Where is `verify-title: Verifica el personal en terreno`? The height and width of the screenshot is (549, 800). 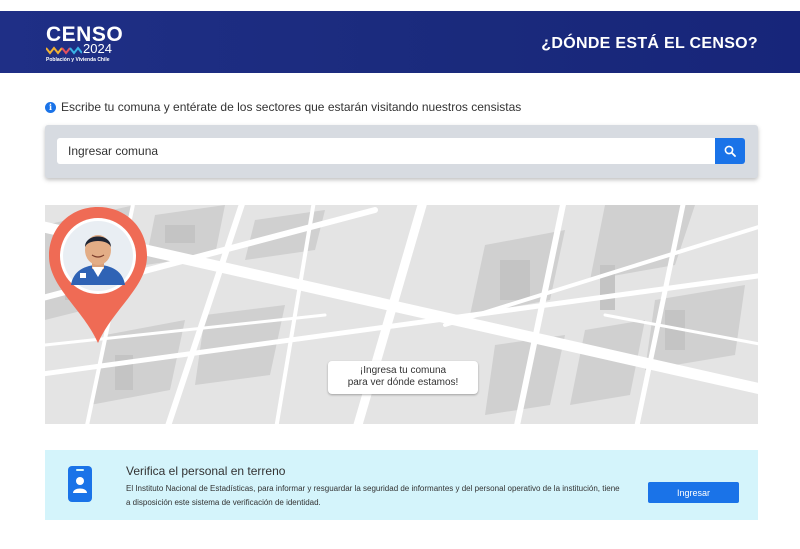 verify-title: Verifica el personal en terreno is located at coordinates (206, 471).